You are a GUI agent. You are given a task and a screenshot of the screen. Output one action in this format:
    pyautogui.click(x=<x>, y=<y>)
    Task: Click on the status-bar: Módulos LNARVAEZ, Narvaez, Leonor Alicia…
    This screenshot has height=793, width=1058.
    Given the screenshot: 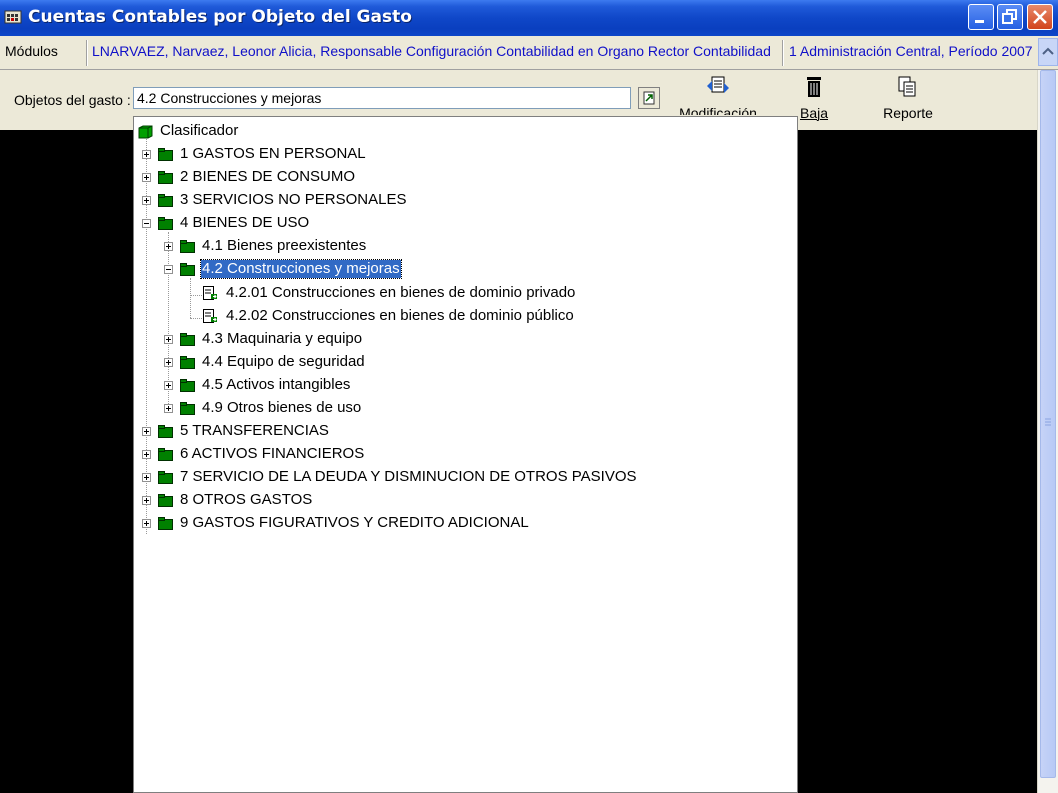 What is the action you would take?
    pyautogui.click(x=529, y=53)
    